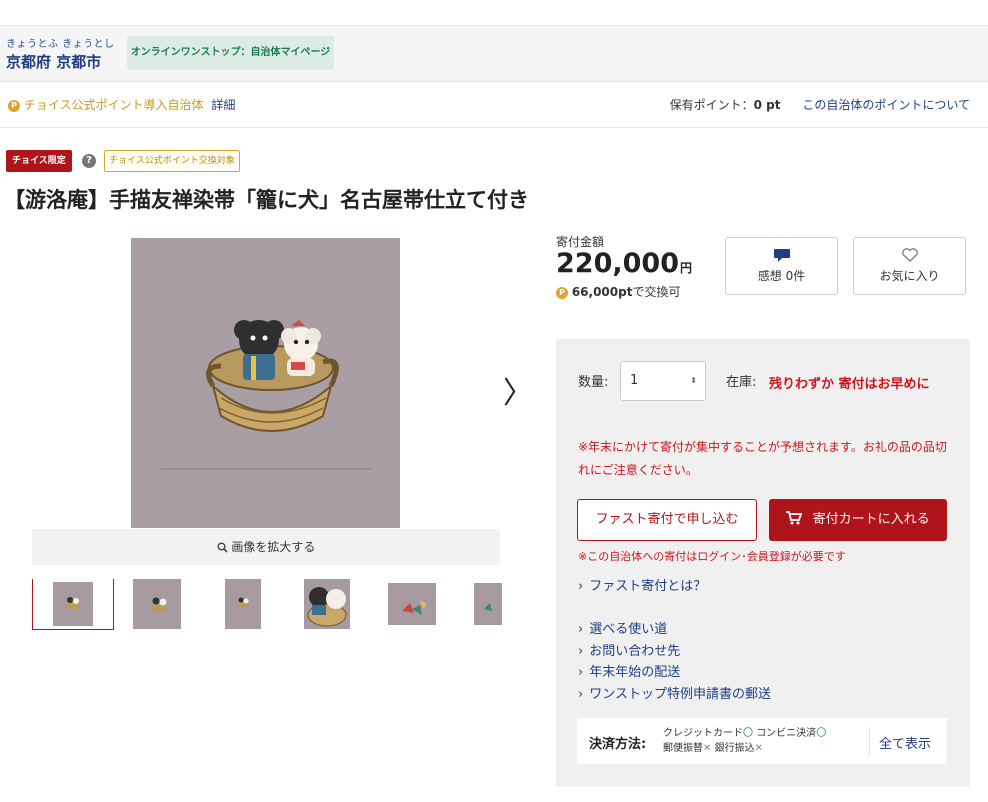  I want to click on help-icon: ?, so click(89, 161).